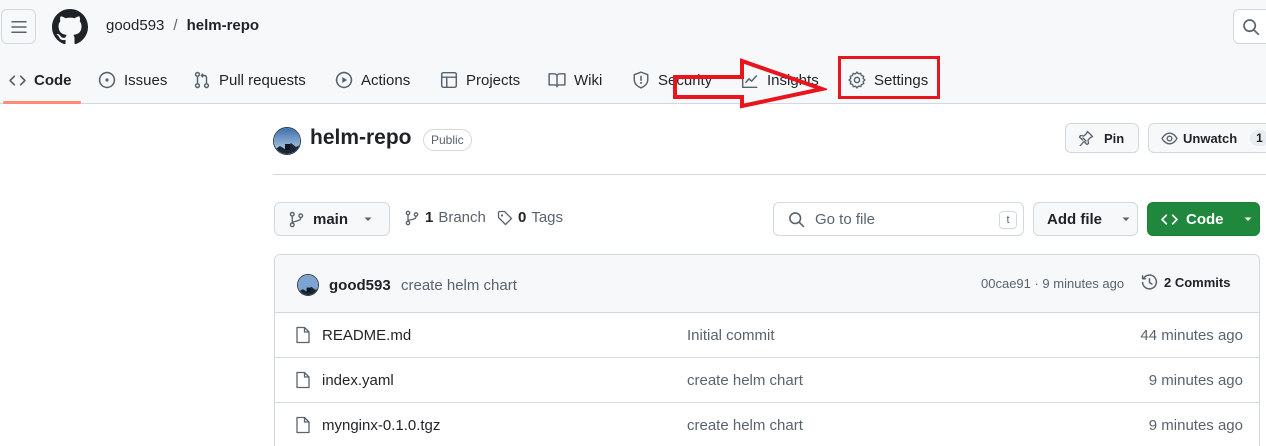  Describe the element at coordinates (1191, 335) in the screenshot. I see `file-age: 44 minutes ago` at that location.